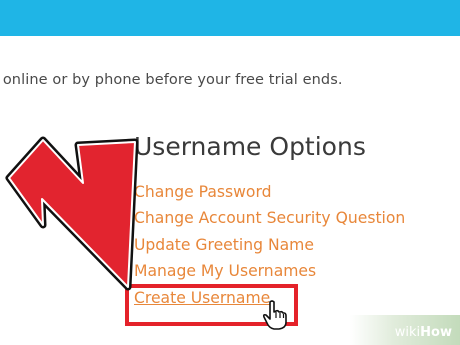 This screenshot has width=460, height=345. Describe the element at coordinates (230, 18) in the screenshot. I see `top-banner` at that location.